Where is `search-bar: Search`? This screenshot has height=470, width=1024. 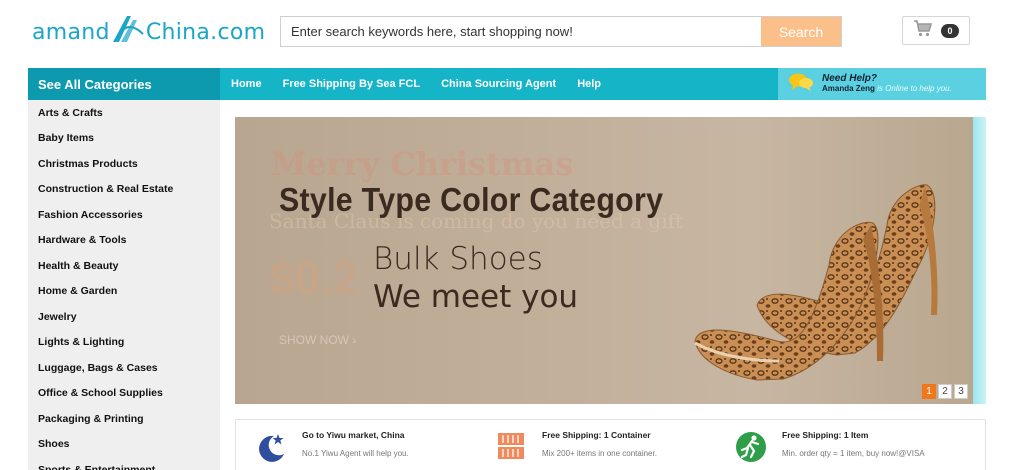
search-bar: Search is located at coordinates (561, 31).